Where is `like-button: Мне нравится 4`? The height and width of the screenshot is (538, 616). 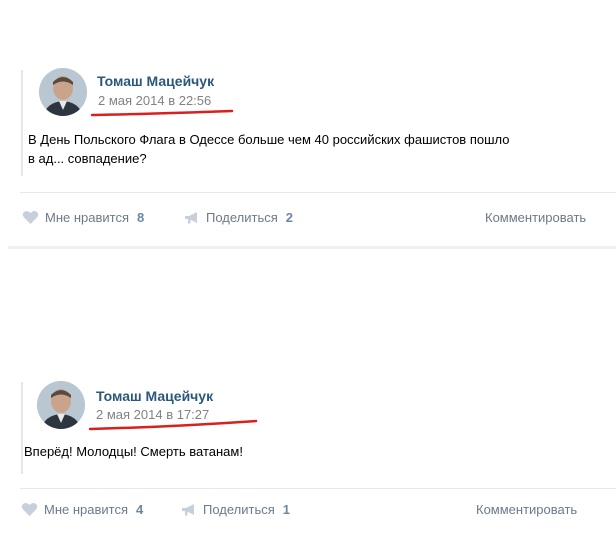 like-button: Мне нравится 4 is located at coordinates (82, 509).